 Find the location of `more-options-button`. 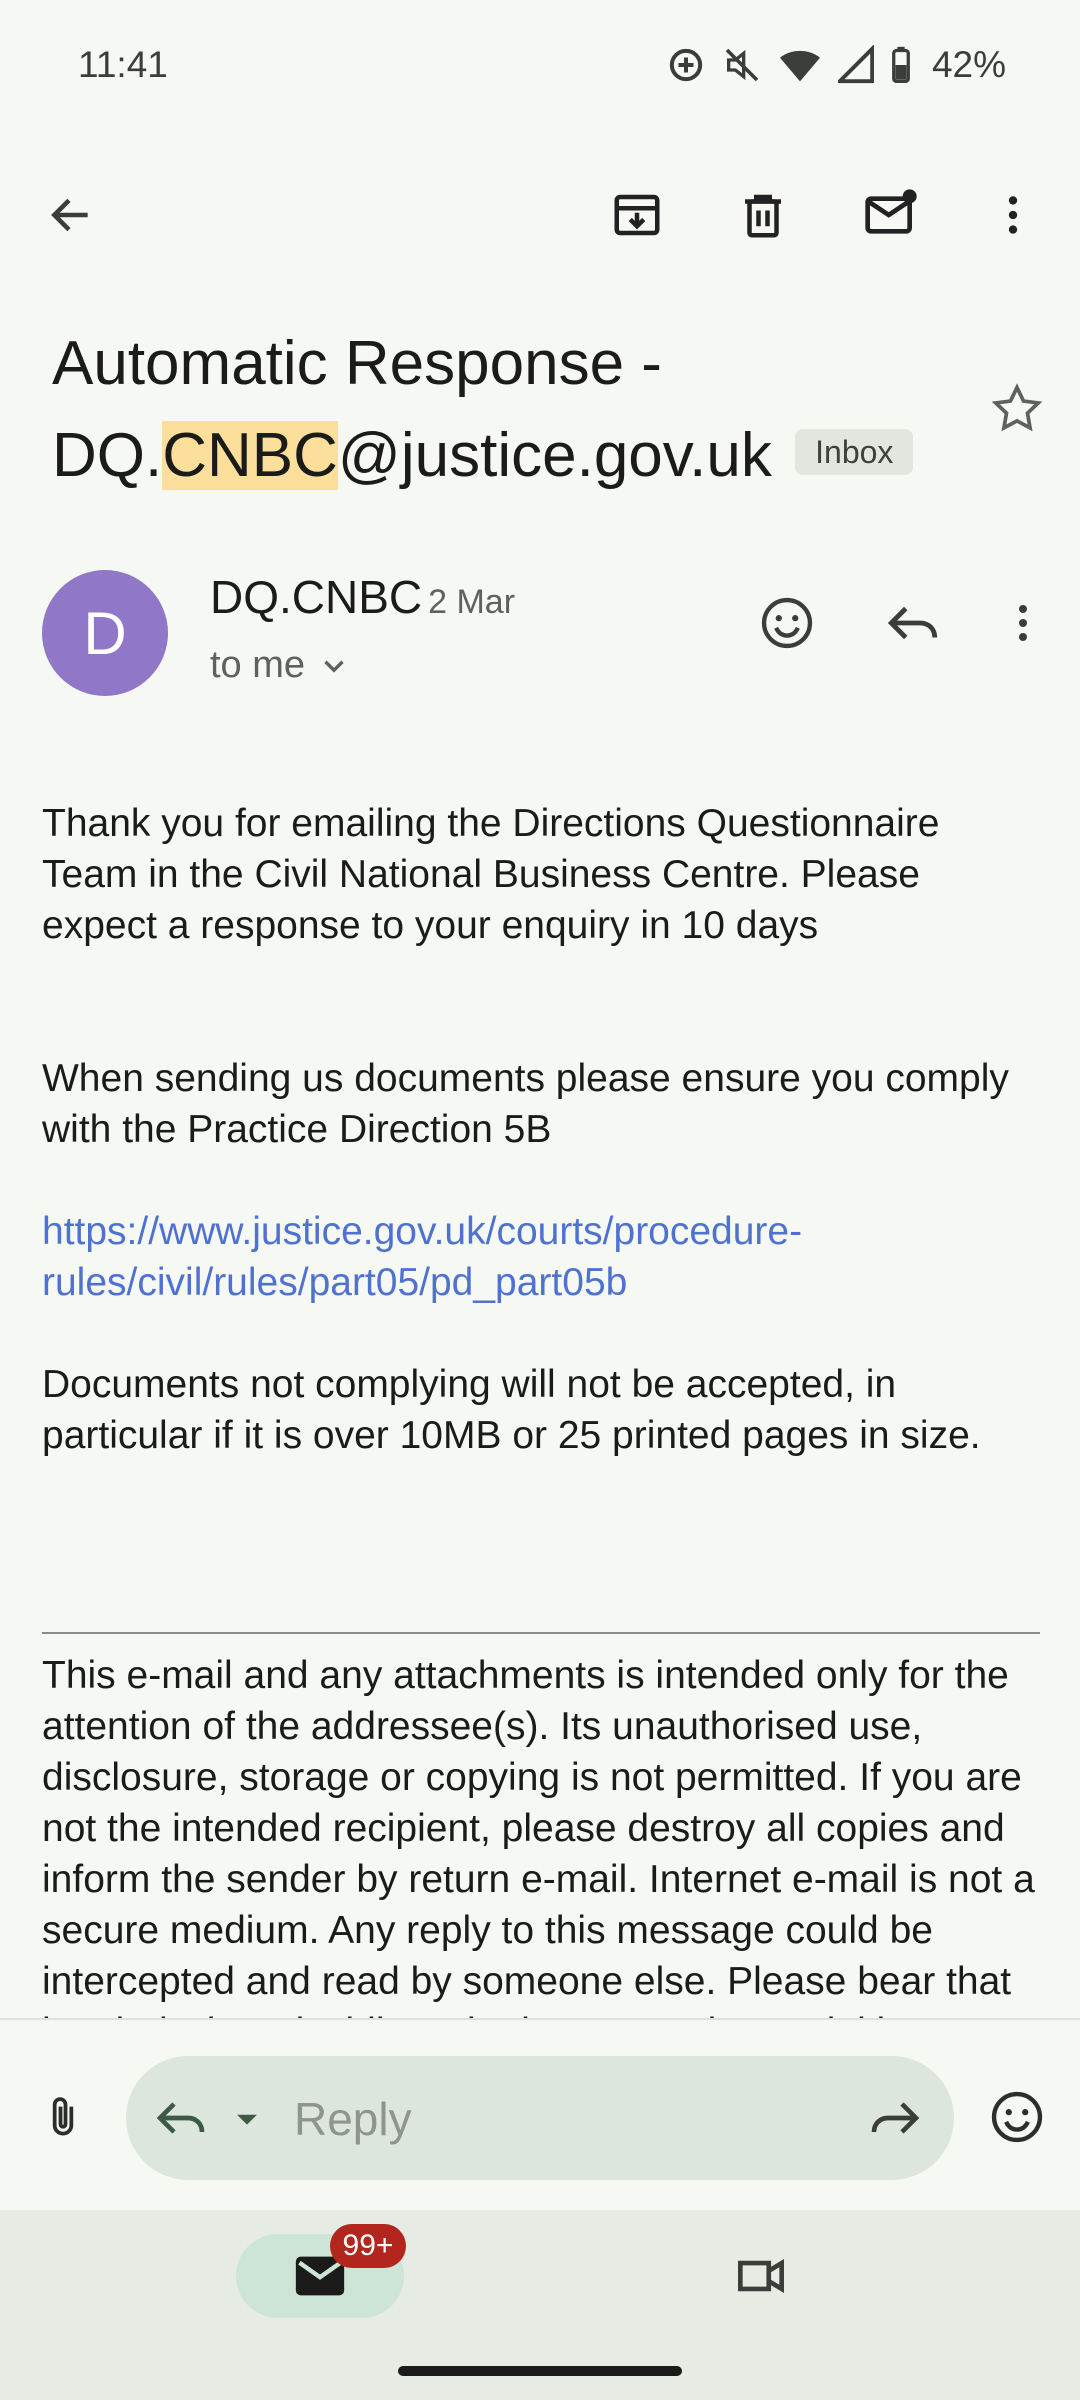

more-options-button is located at coordinates (1013, 215).